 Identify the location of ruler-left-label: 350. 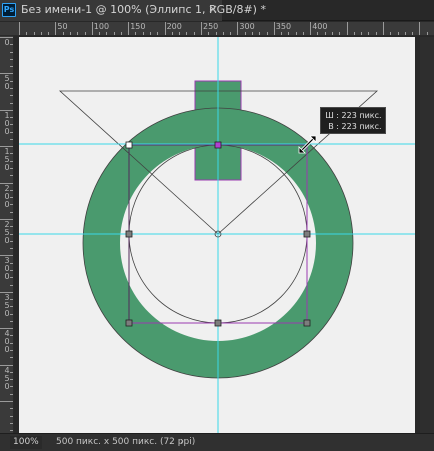
(7, 305).